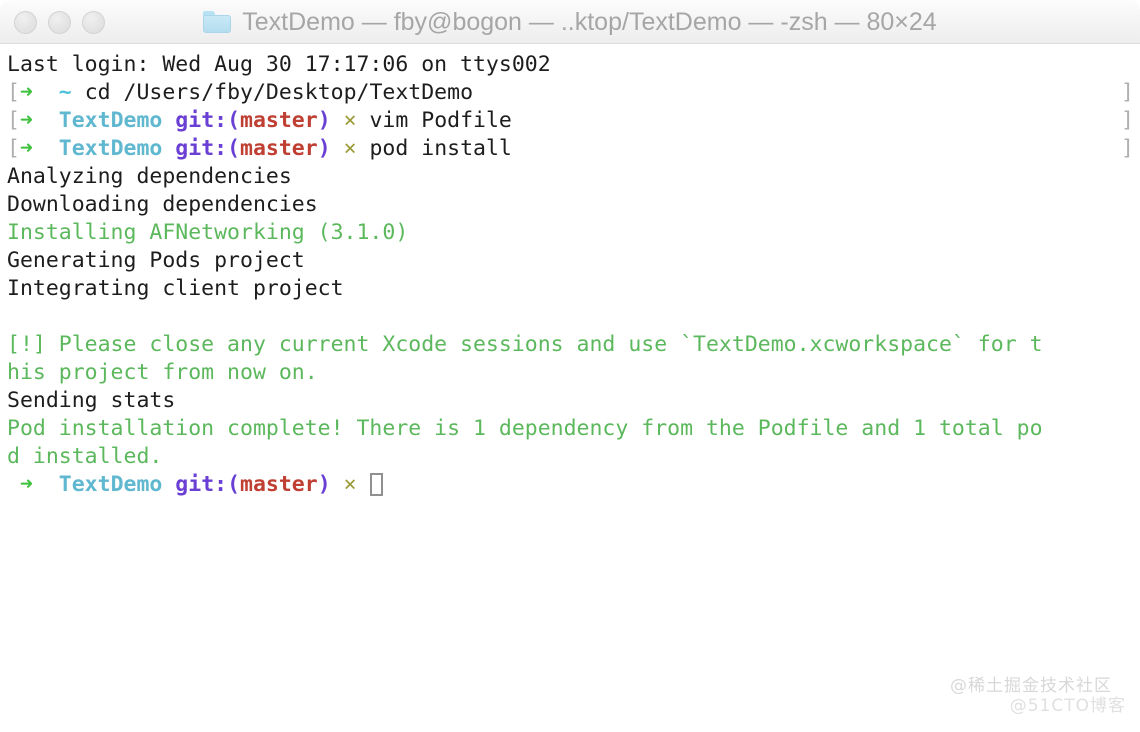 The image size is (1140, 732). Describe the element at coordinates (208, 232) in the screenshot. I see `terminal-text: Installing AFNetworking (3.1.0)` at that location.